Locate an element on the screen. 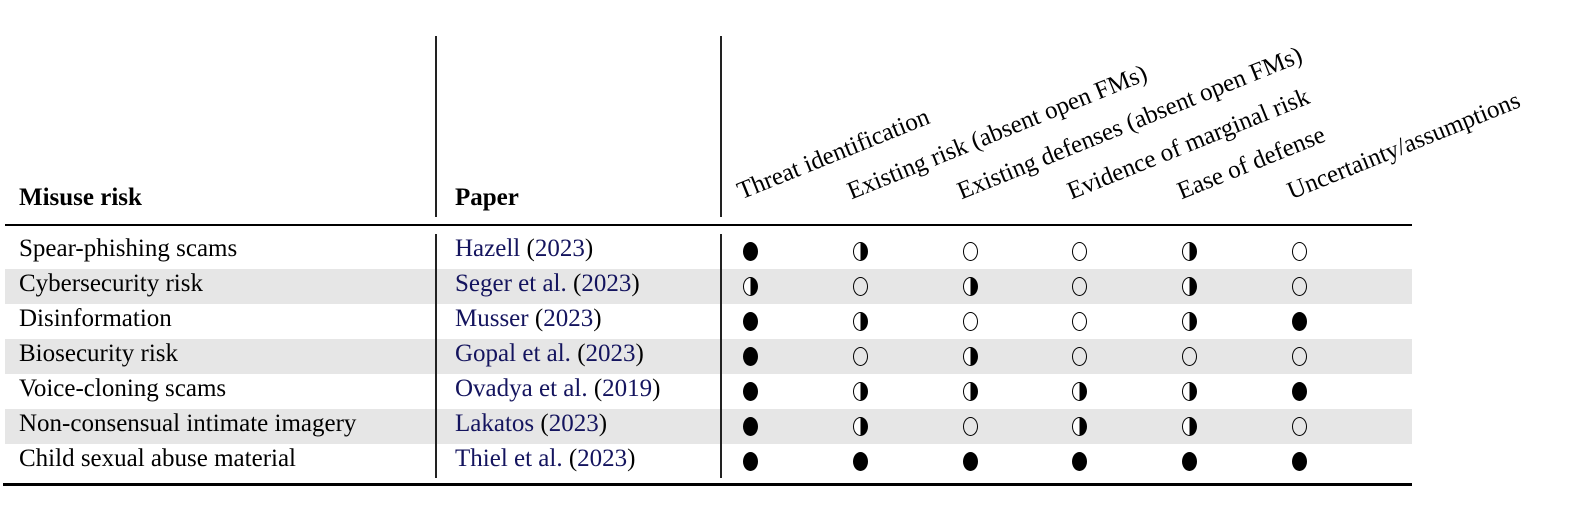 This screenshot has height=516, width=1596. citation-author: Ovadya et al. is located at coordinates (521, 388).